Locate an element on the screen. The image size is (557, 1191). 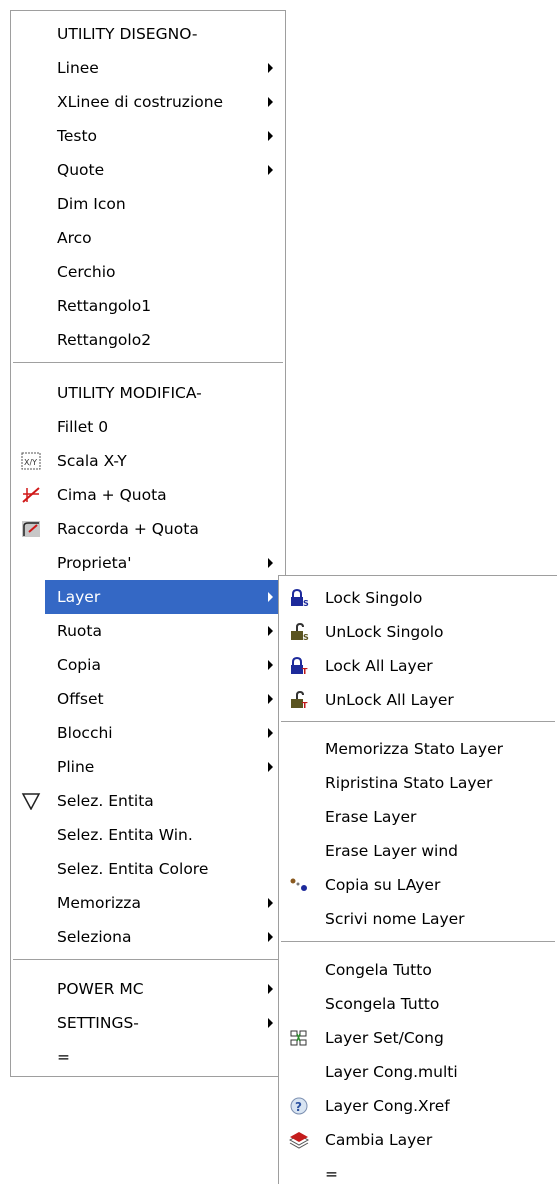
menu-item-label: Offset is located at coordinates (80, 699).